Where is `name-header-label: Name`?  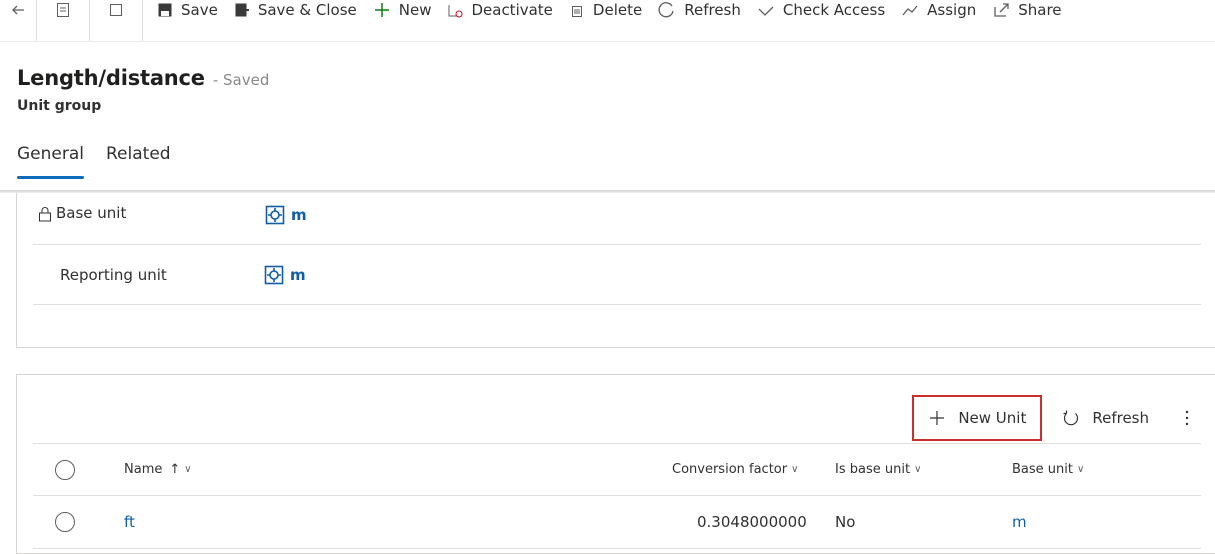
name-header-label: Name is located at coordinates (143, 469).